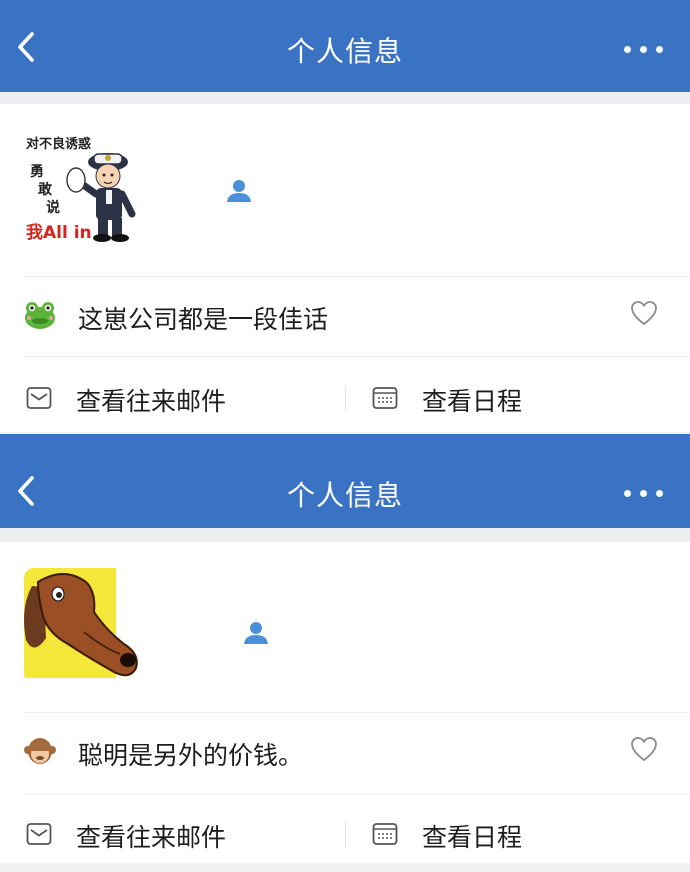 This screenshot has width=690, height=872. What do you see at coordinates (345, 752) in the screenshot?
I see `signature-row: 聪明是另外的价钱。` at bounding box center [345, 752].